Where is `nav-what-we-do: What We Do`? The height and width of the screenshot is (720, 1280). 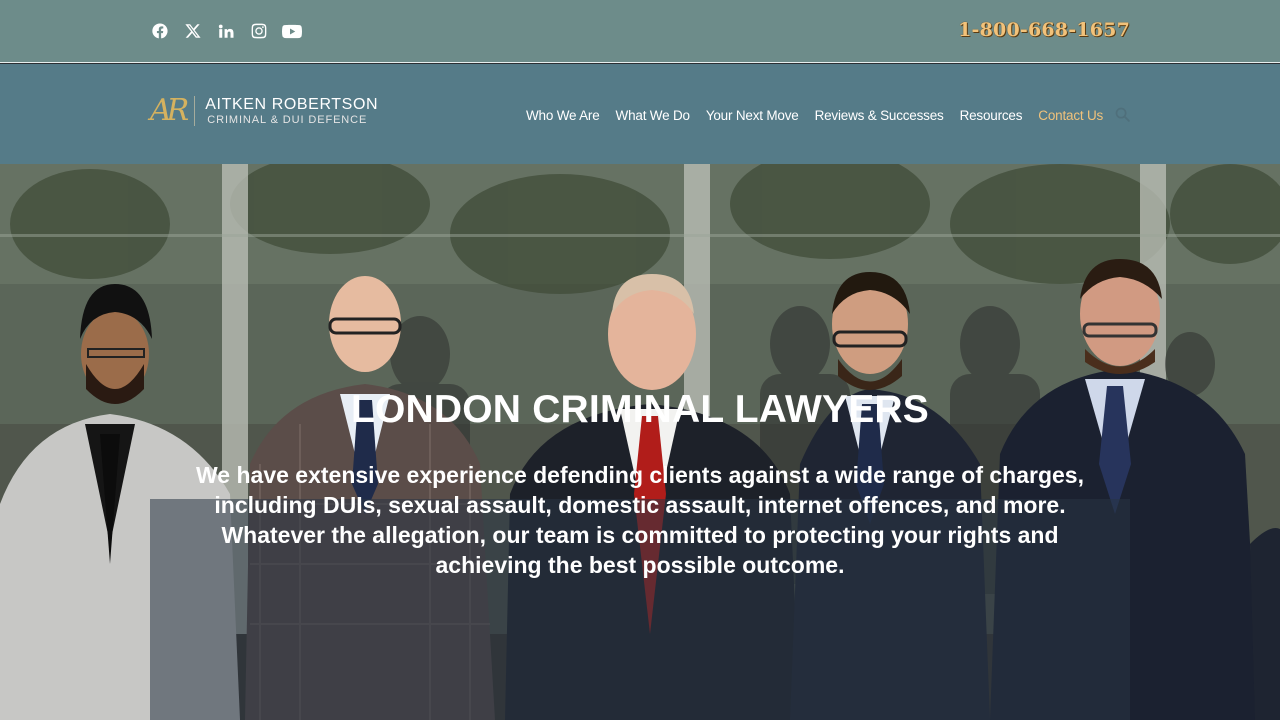 nav-what-we-do: What We Do is located at coordinates (653, 115).